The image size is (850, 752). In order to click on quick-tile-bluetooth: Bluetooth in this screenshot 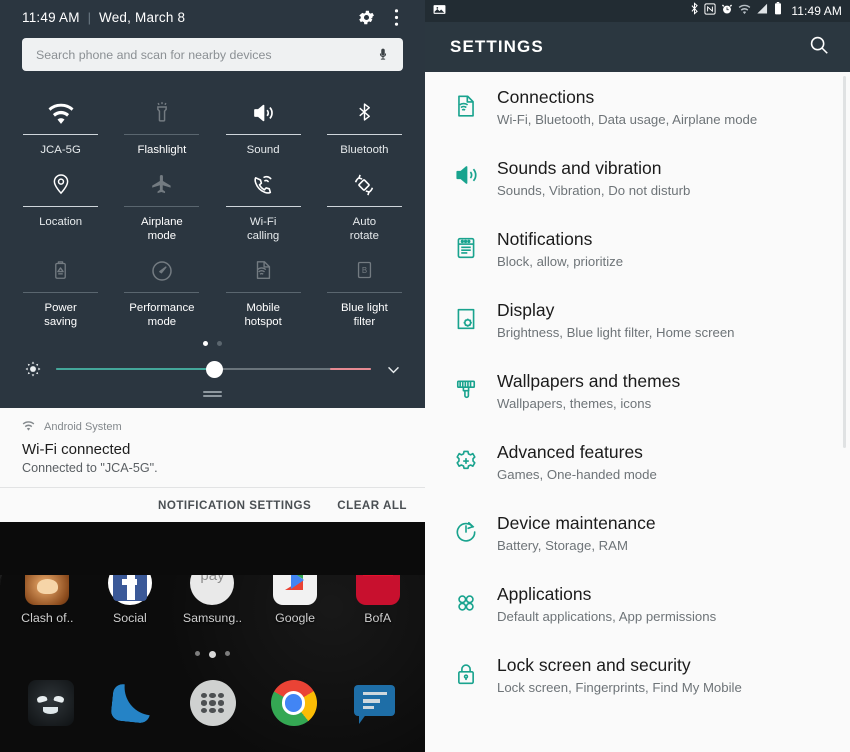, I will do `click(364, 121)`.